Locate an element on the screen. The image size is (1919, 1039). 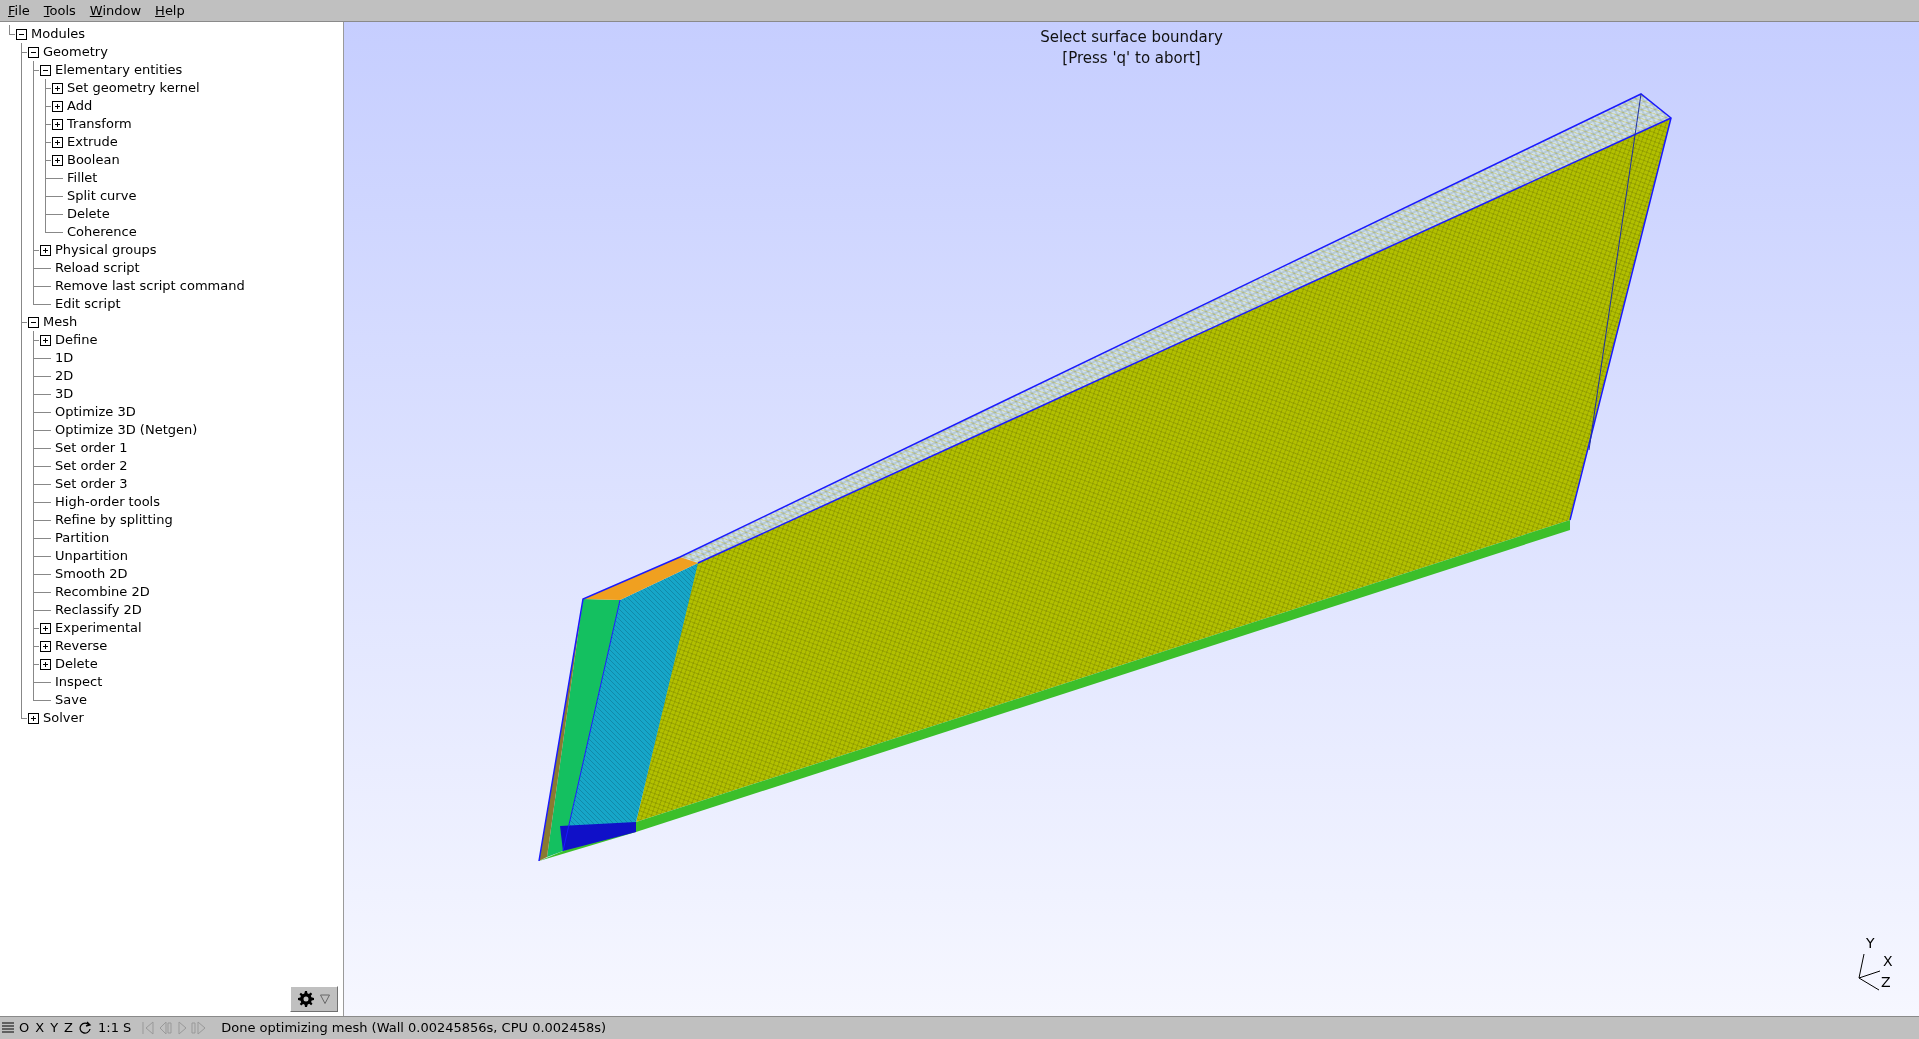
tree-item: Reclassify 2D is located at coordinates (98, 610).